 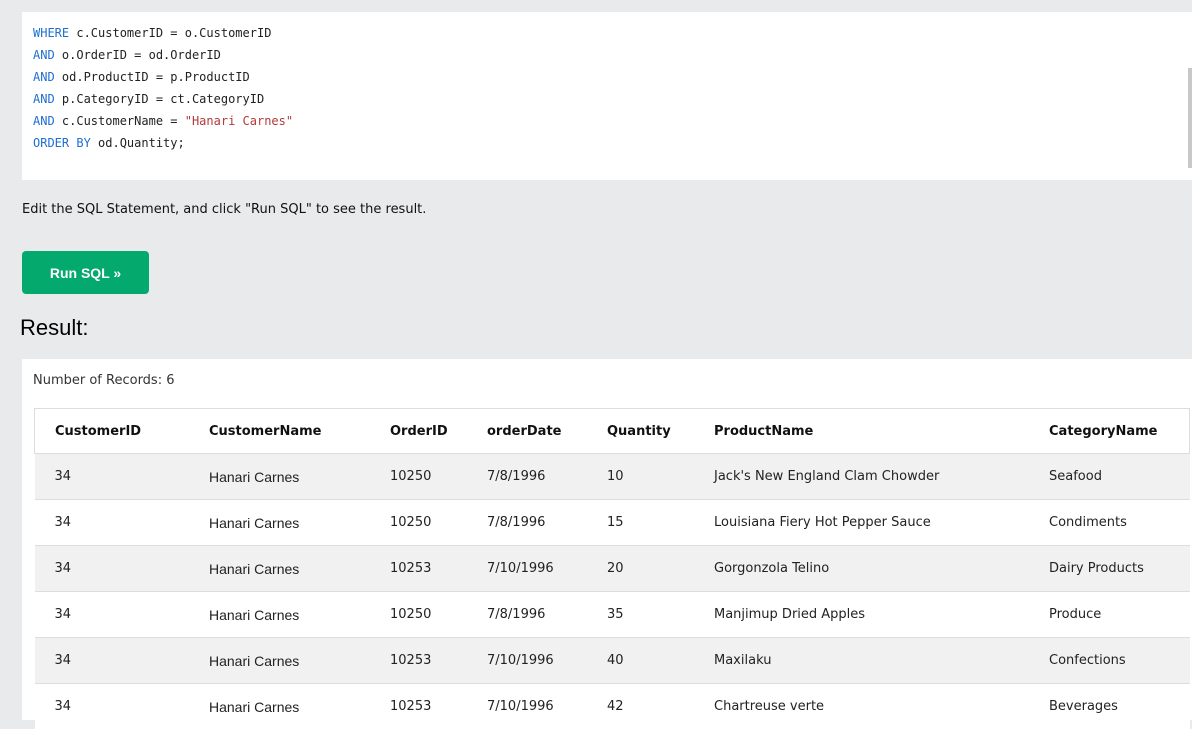 I want to click on table-cell: 35, so click(x=640, y=615).